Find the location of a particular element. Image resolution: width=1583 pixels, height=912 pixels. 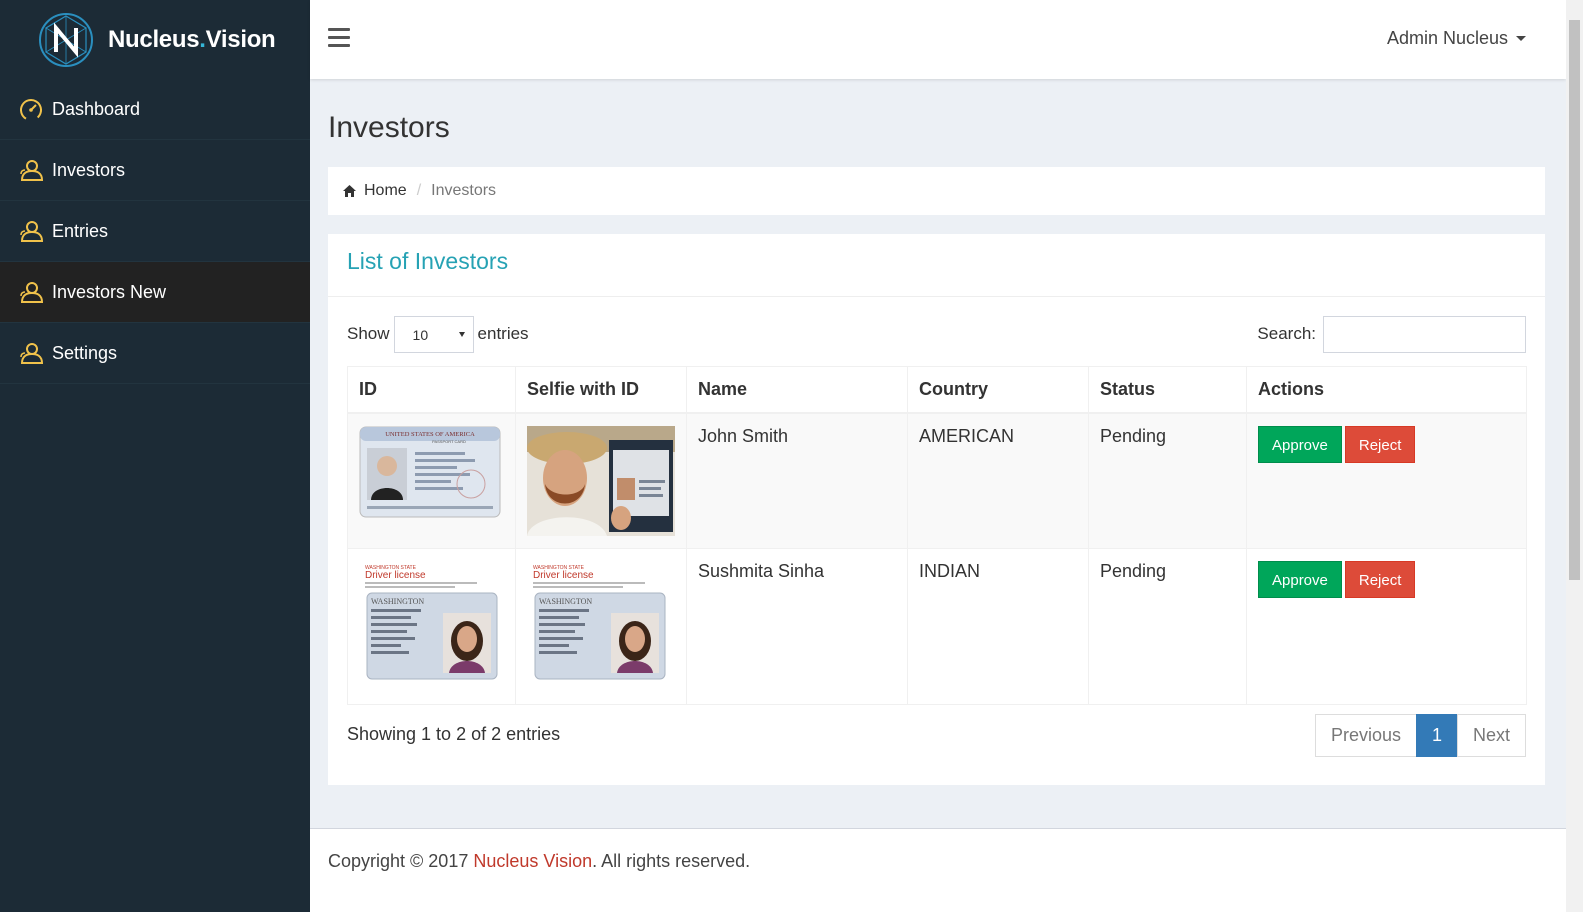

brand: Nucleus.Vision is located at coordinates (155, 39).